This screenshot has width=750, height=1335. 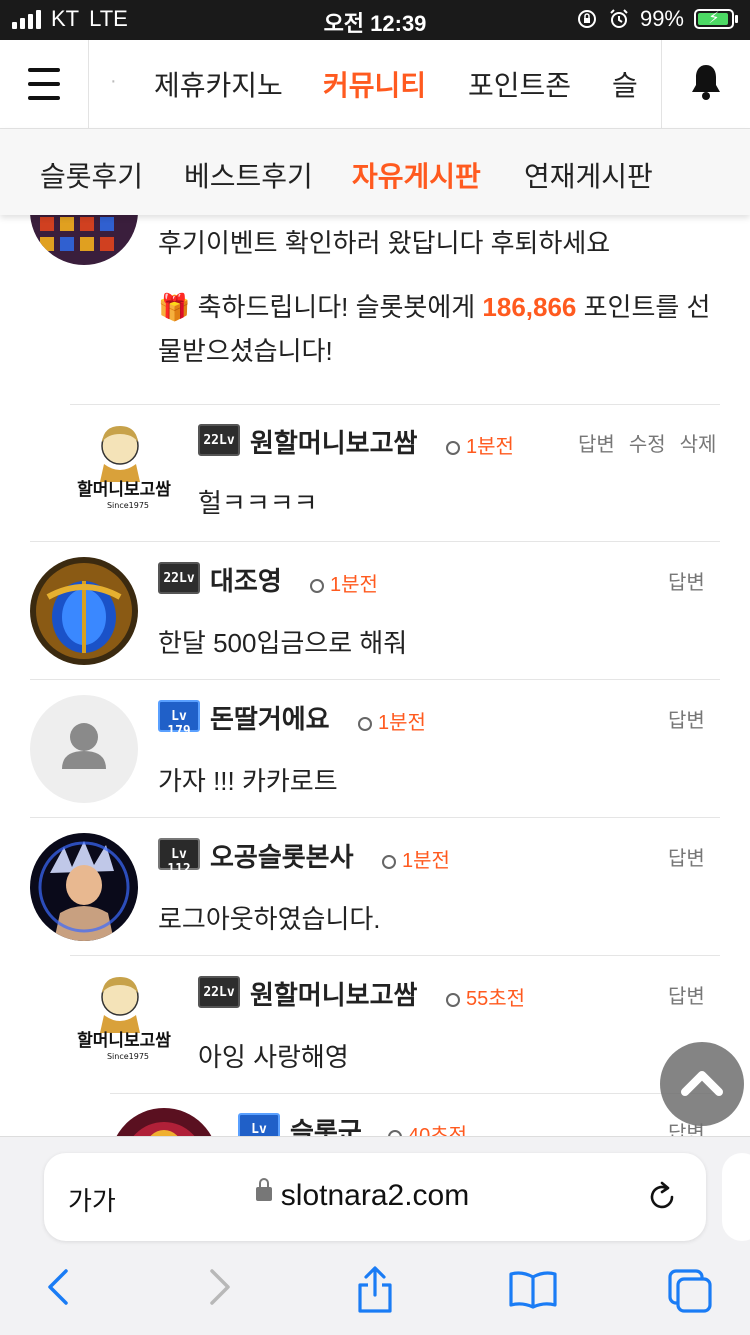 I want to click on comment-actions: 답변 수정 삭제, so click(x=640, y=442).